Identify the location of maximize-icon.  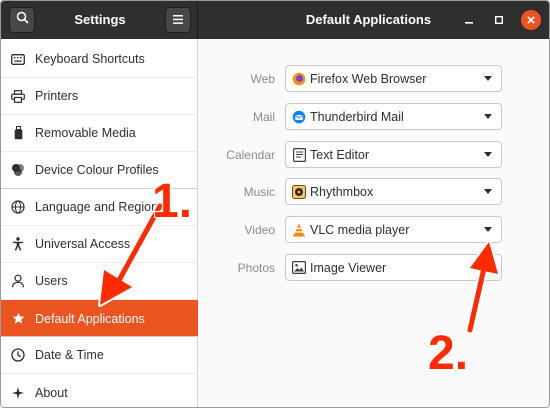
(498, 20).